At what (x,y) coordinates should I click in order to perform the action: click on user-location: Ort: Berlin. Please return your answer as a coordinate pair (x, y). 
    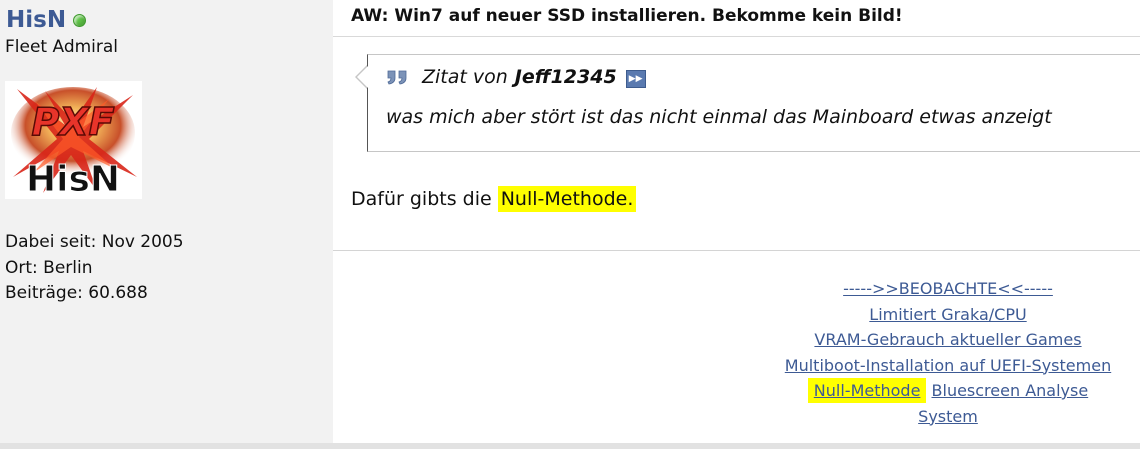
    Looking at the image, I should click on (49, 267).